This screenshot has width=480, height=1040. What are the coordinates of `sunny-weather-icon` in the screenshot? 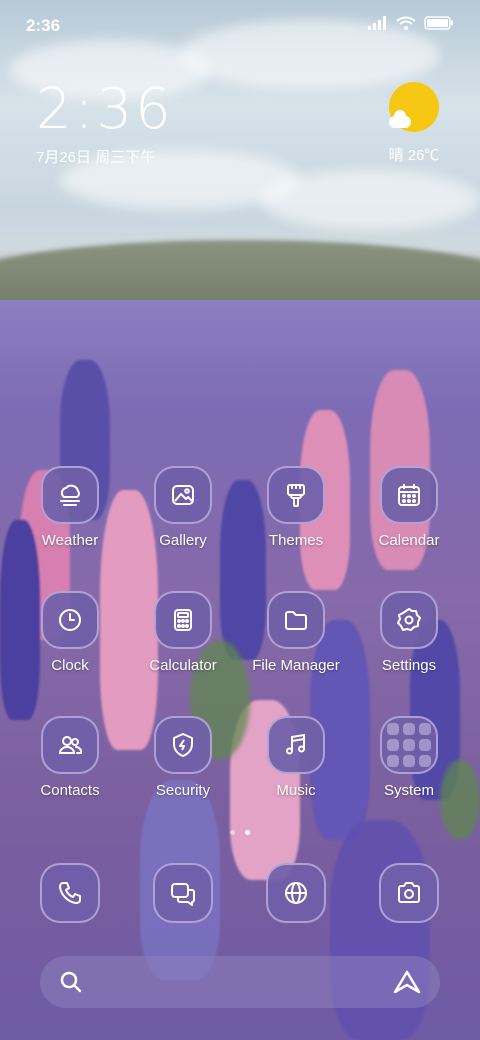 It's located at (414, 107).